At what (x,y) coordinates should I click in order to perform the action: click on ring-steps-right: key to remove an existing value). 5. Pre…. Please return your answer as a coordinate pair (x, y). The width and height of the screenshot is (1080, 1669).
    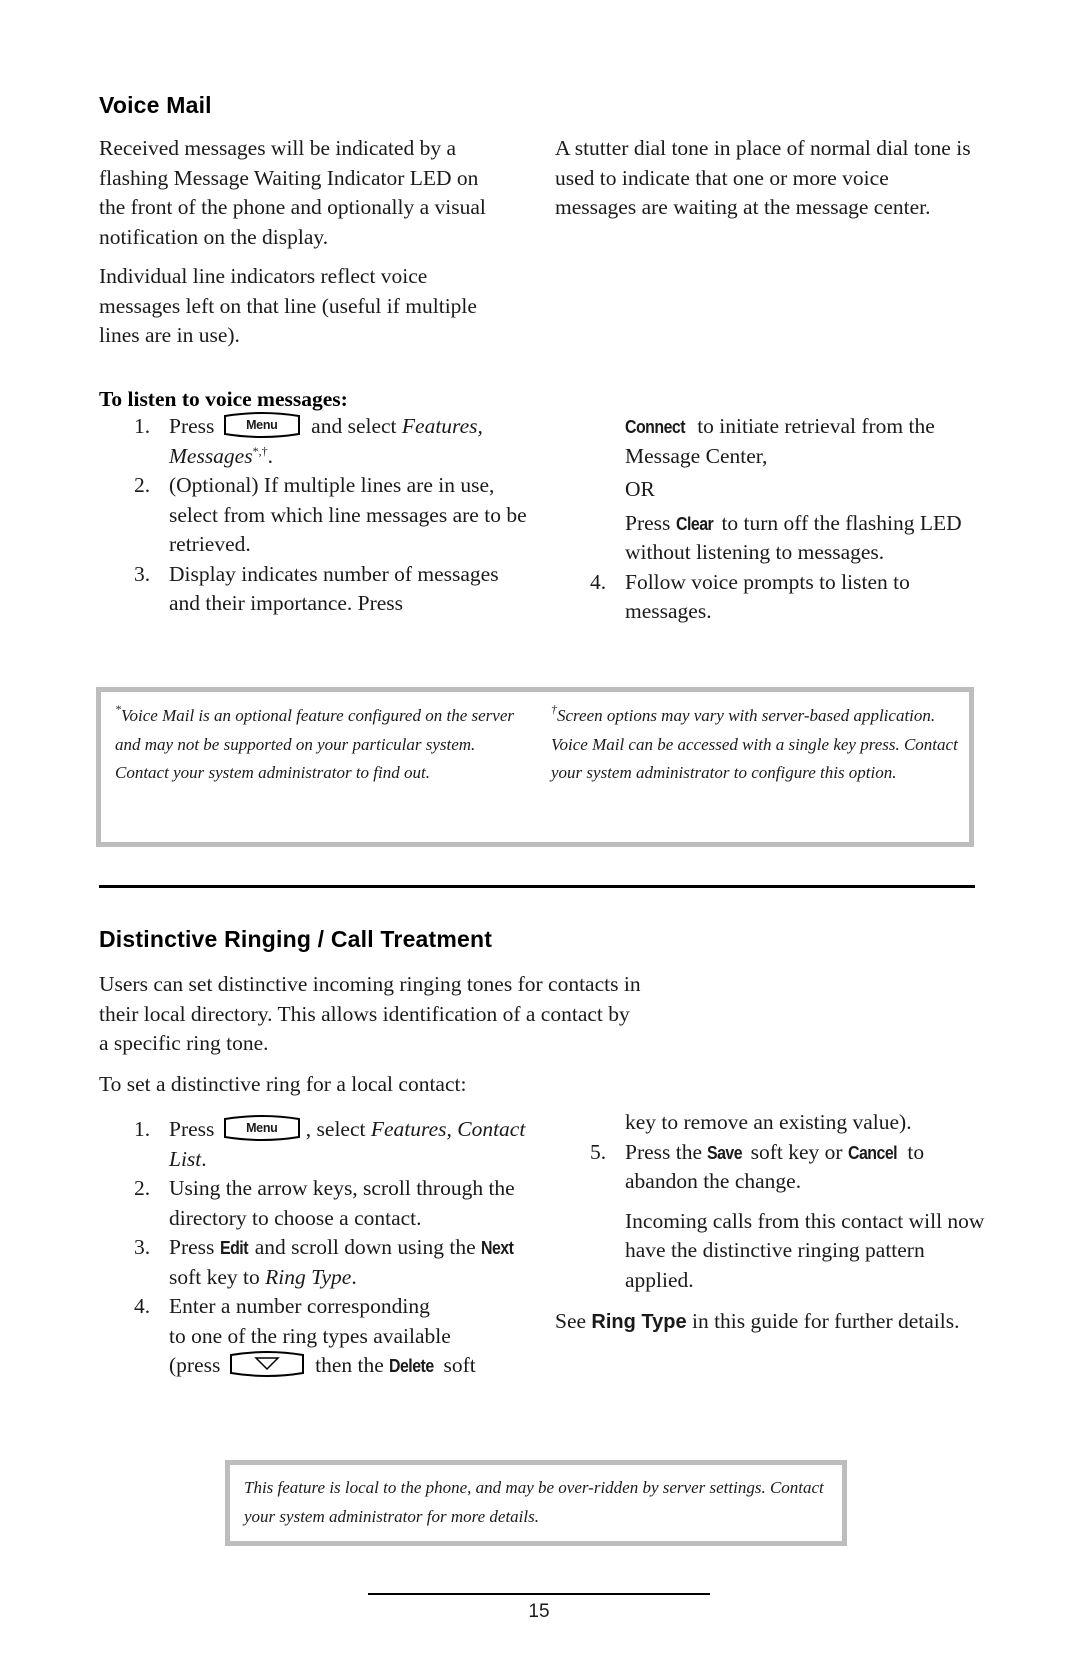
    Looking at the image, I should click on (770, 1223).